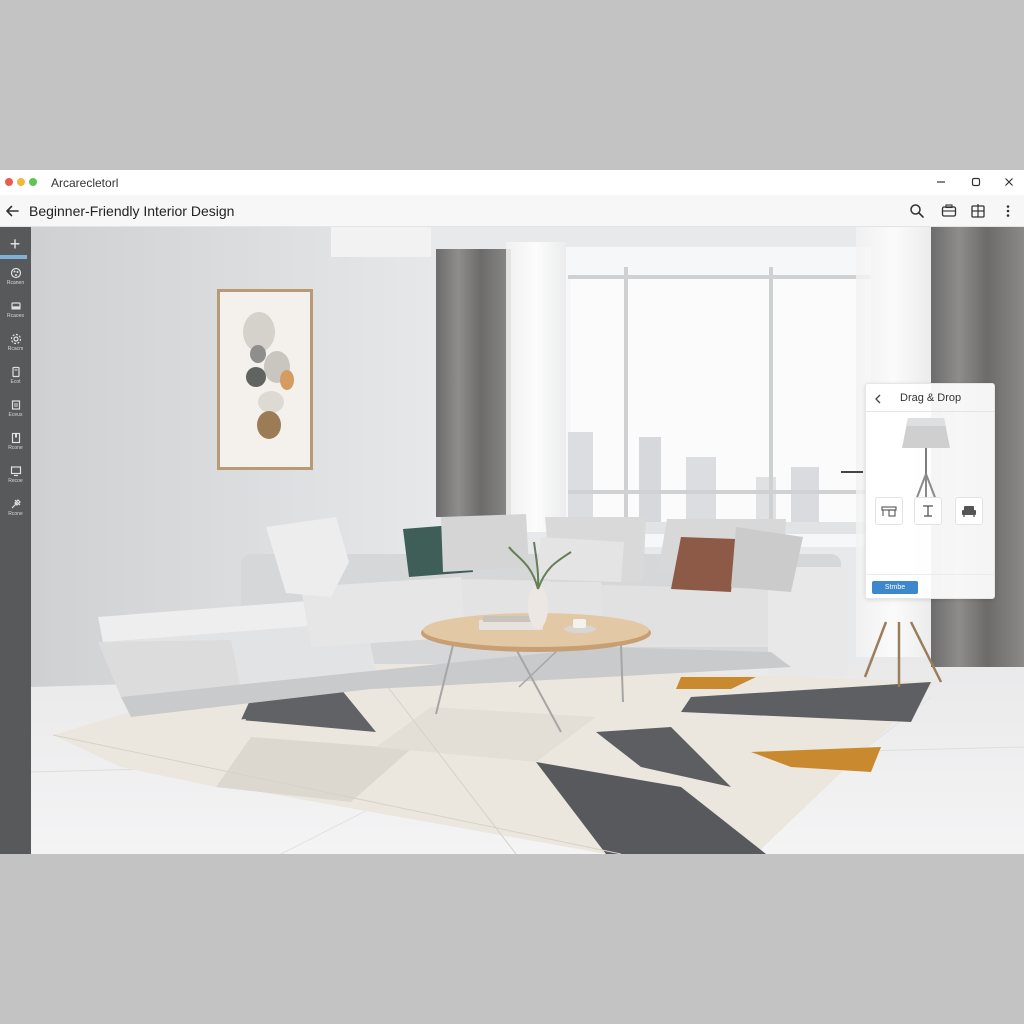 The height and width of the screenshot is (1024, 1024). What do you see at coordinates (1008, 211) in the screenshot?
I see `more-vertical-icon` at bounding box center [1008, 211].